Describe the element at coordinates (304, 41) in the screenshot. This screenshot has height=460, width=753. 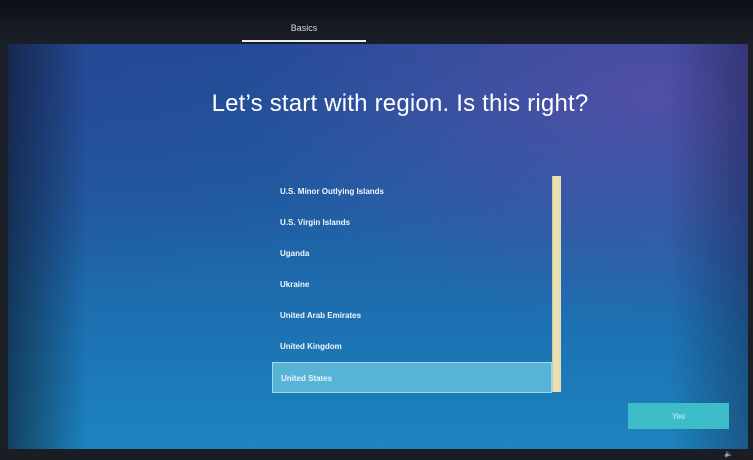
I see `tab-underline` at that location.